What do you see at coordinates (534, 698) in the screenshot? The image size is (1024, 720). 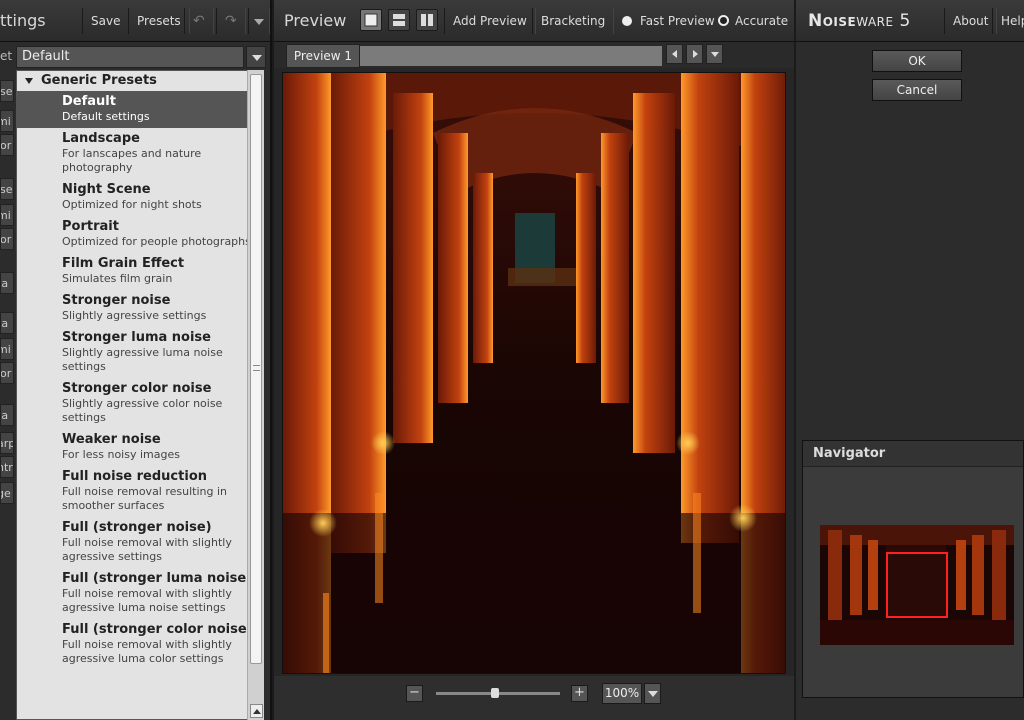 I see `zoom-bar: − + 100%` at bounding box center [534, 698].